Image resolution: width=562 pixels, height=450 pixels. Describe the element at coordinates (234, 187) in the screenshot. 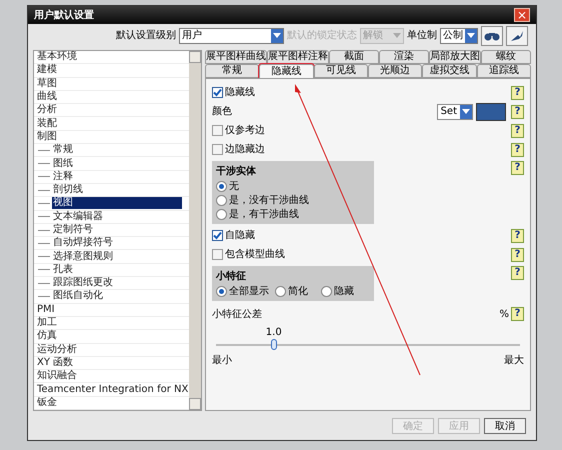

I see `radio-label: 无` at that location.